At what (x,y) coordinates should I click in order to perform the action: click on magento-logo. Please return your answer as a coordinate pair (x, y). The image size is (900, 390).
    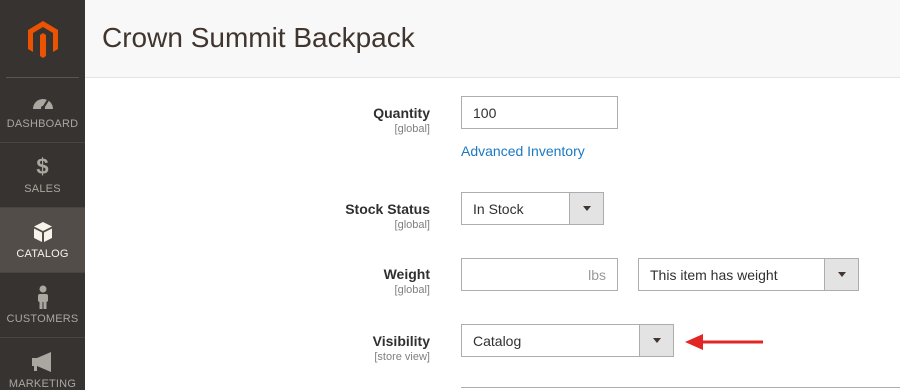
    Looking at the image, I should click on (42, 39).